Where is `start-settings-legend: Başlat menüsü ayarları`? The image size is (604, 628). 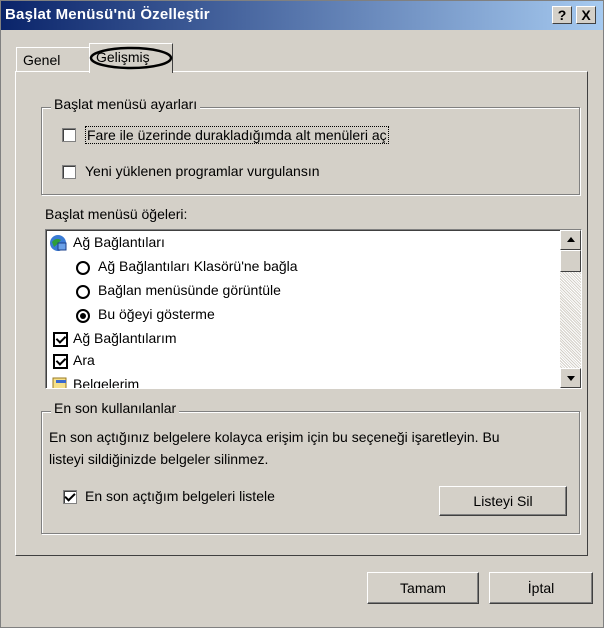 start-settings-legend: Başlat menüsü ayarları is located at coordinates (126, 104).